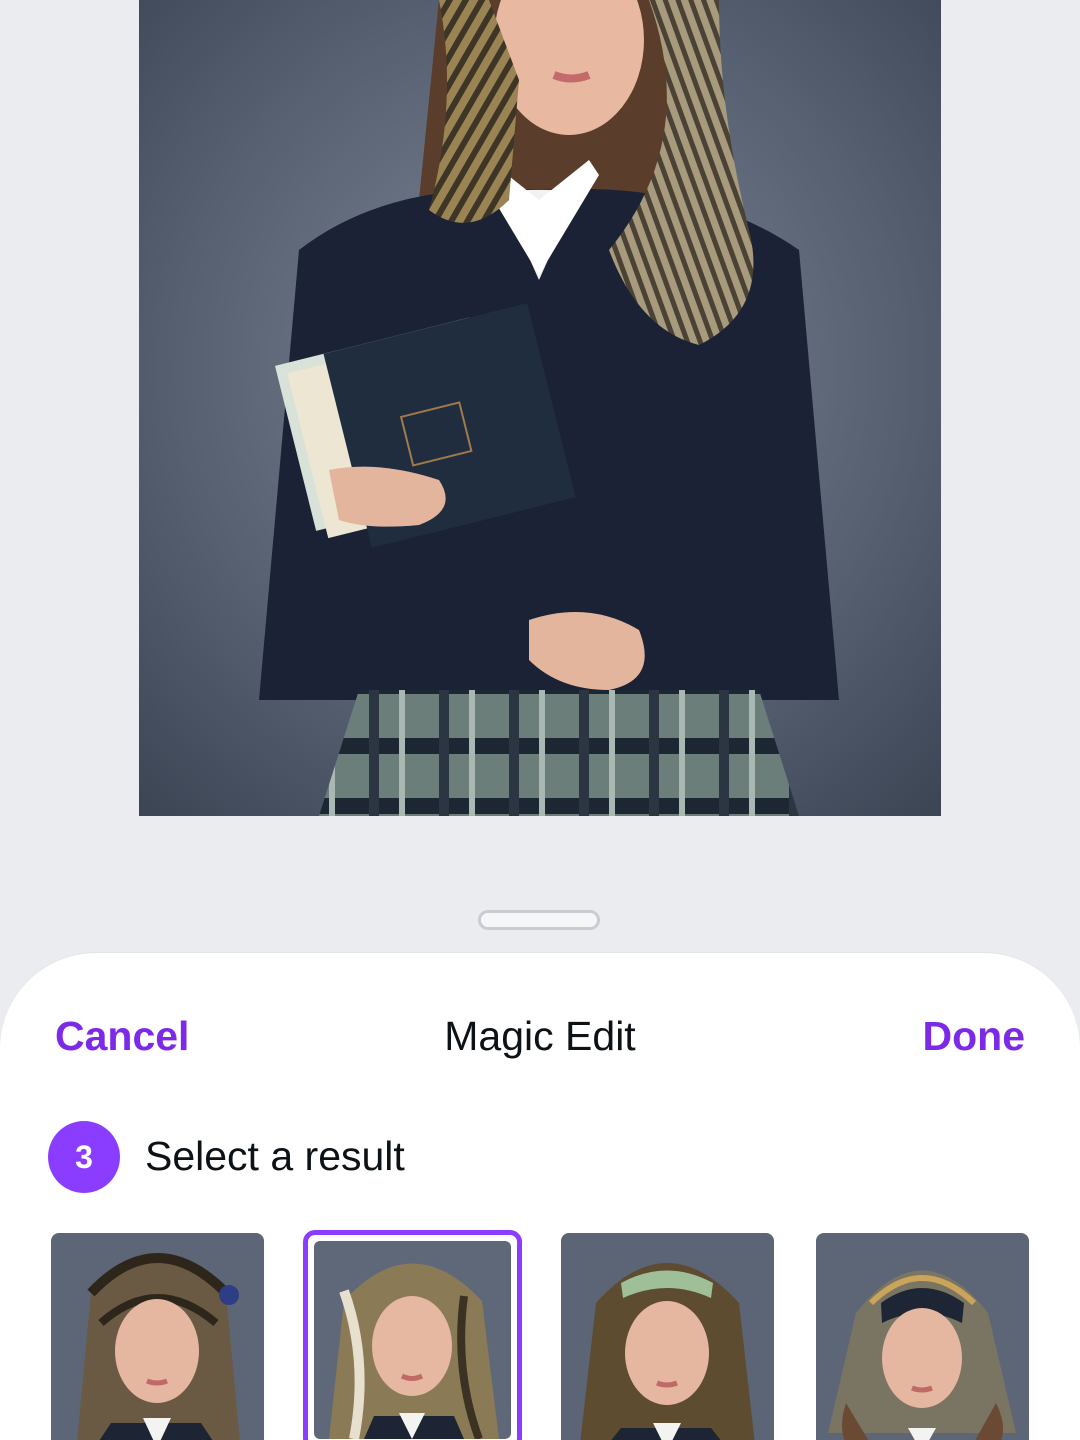 The image size is (1080, 1440). Describe the element at coordinates (539, 920) in the screenshot. I see `drag-handle-icon` at that location.